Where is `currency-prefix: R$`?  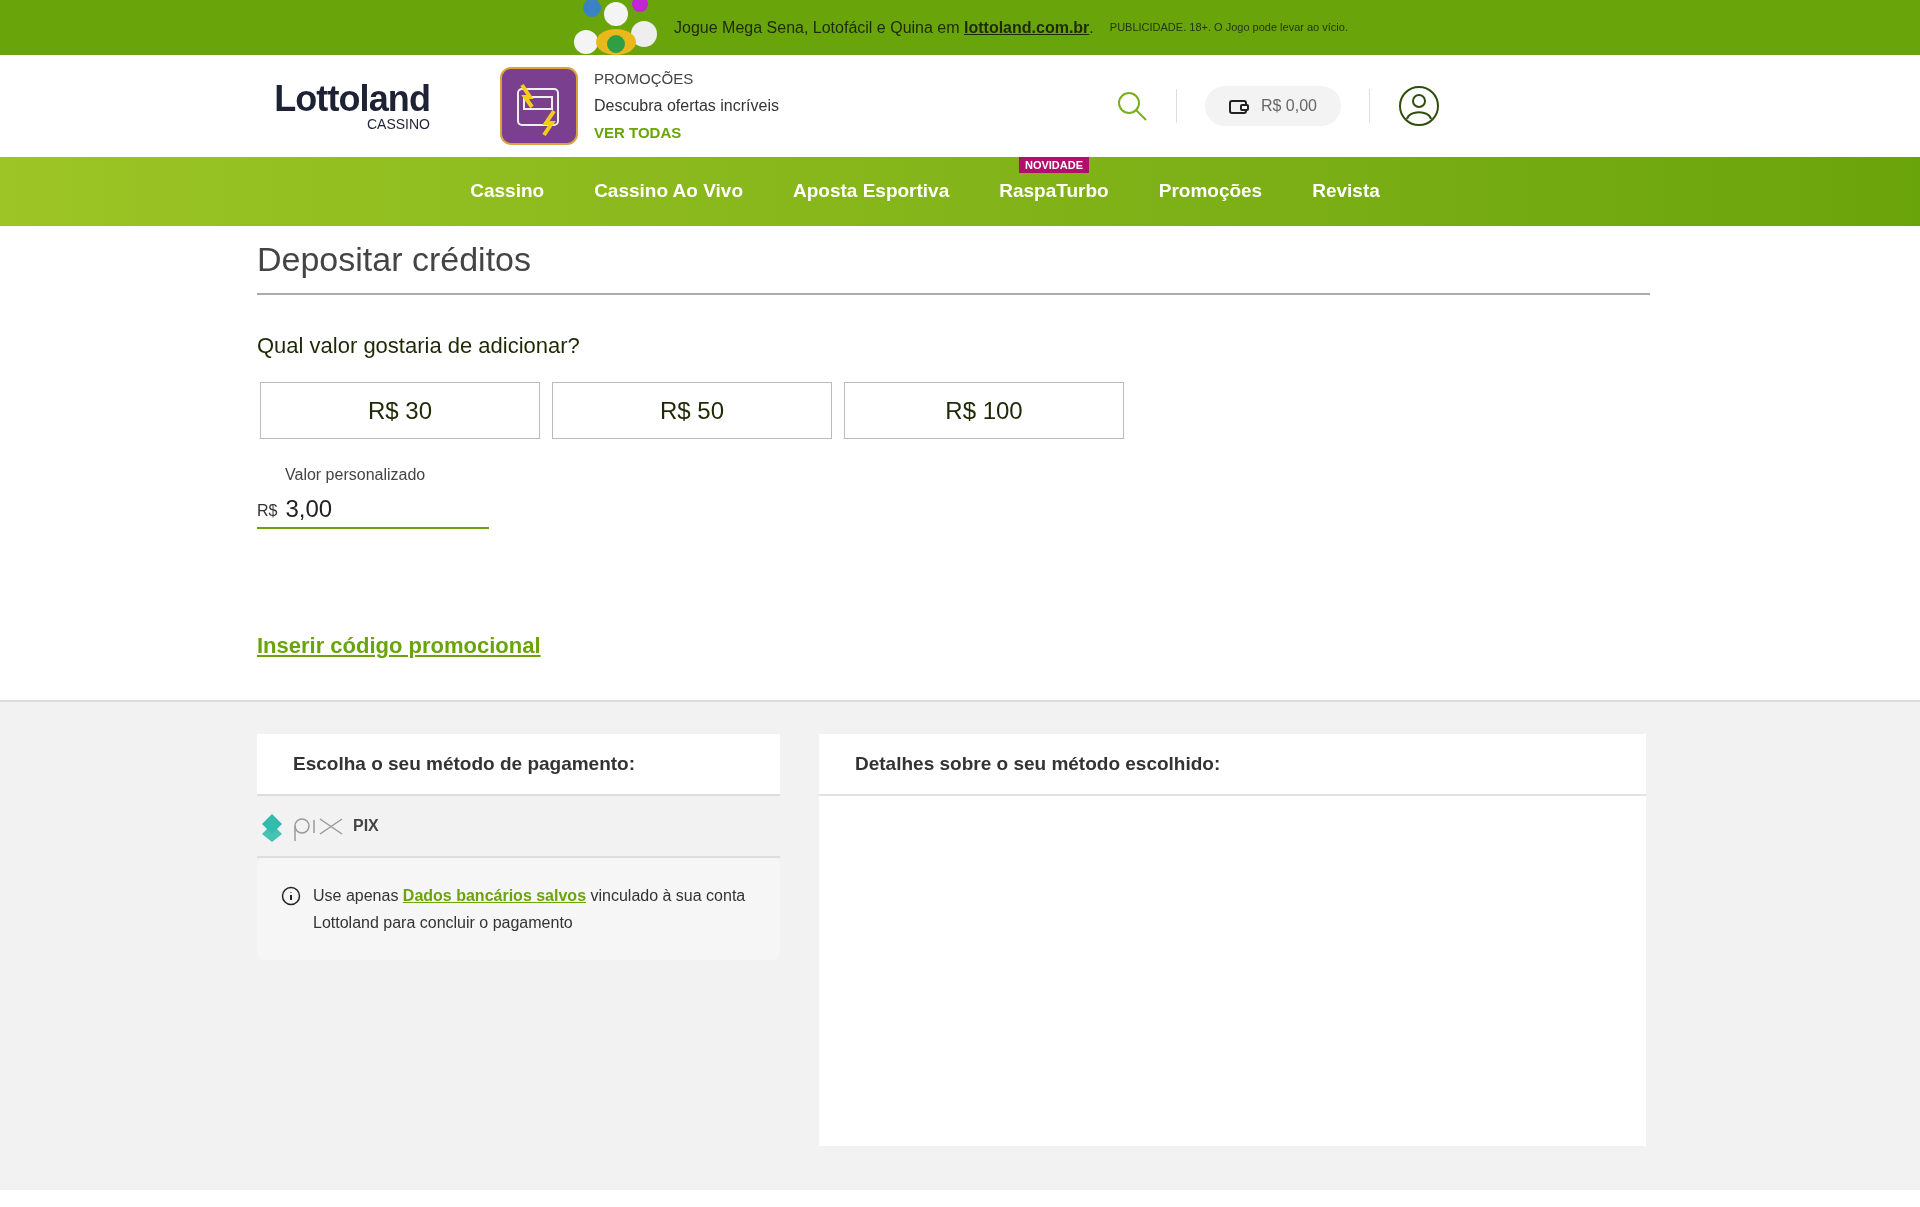 currency-prefix: R$ is located at coordinates (267, 511).